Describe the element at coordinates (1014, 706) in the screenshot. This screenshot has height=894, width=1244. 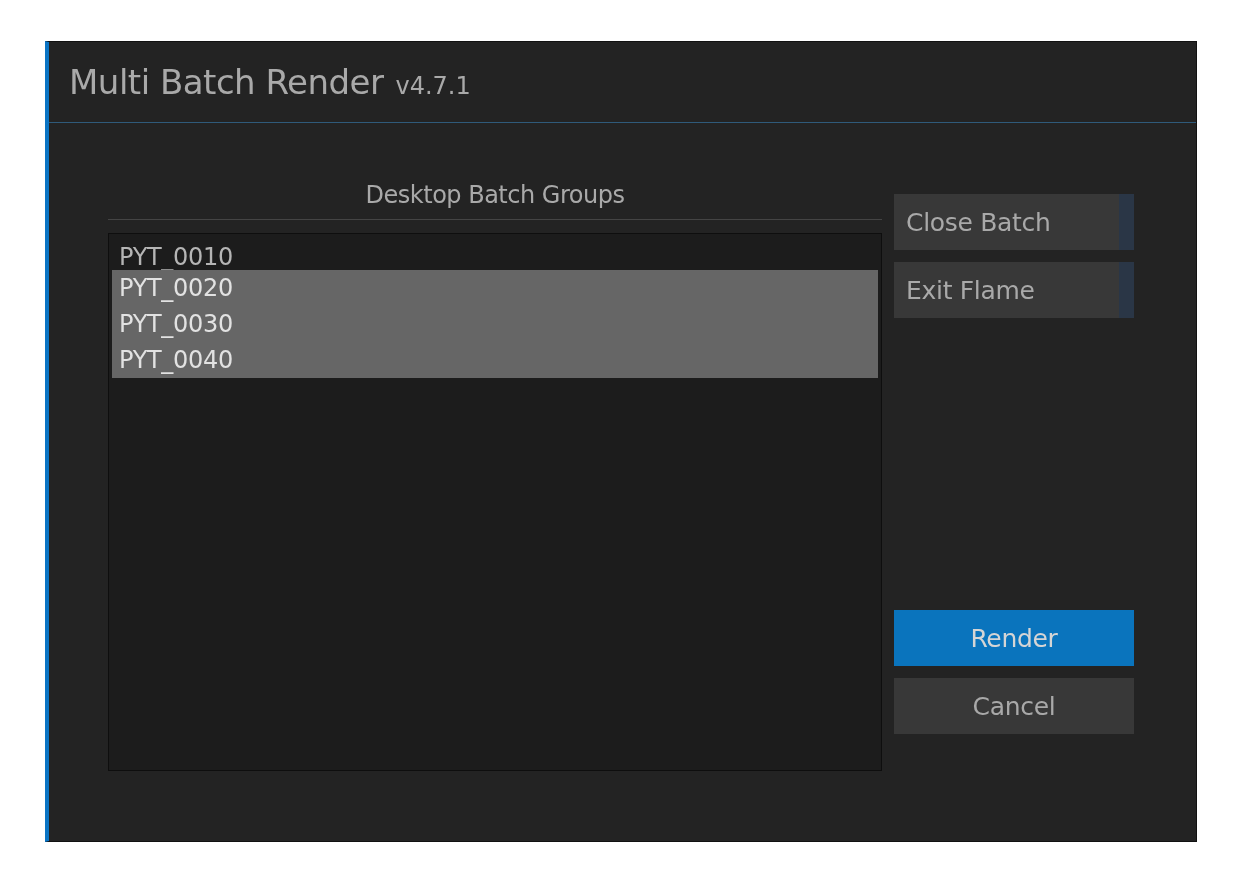
I see `cancel-button: Cancel` at that location.